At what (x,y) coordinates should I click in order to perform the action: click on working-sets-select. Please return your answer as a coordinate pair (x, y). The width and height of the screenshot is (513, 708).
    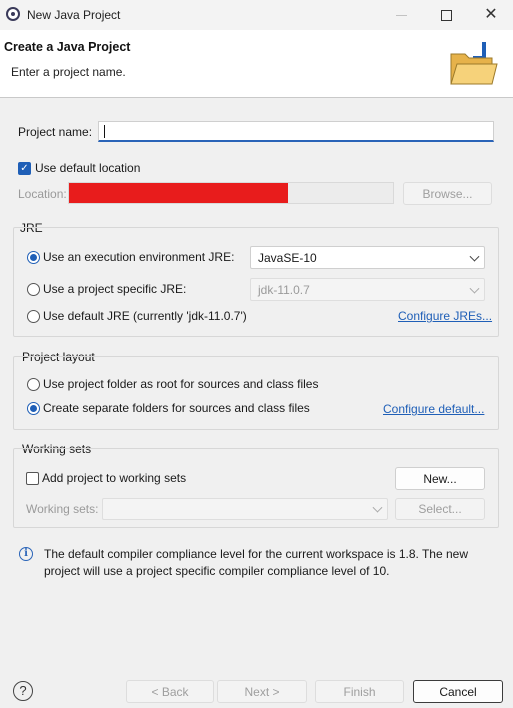
    Looking at the image, I should click on (245, 509).